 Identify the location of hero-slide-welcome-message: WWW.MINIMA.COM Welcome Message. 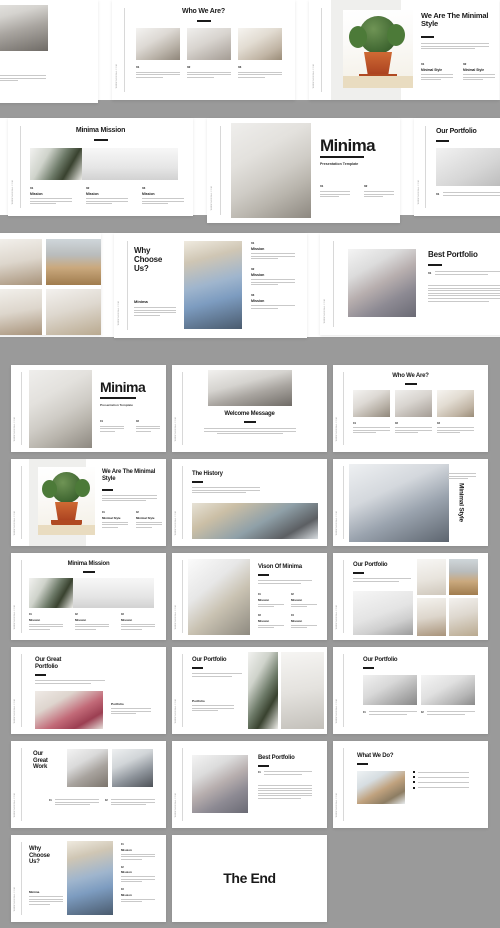
(49, 51).